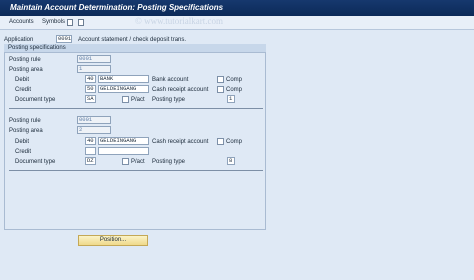  What do you see at coordinates (35, 162) in the screenshot?
I see `document-type-label-2: Document type` at bounding box center [35, 162].